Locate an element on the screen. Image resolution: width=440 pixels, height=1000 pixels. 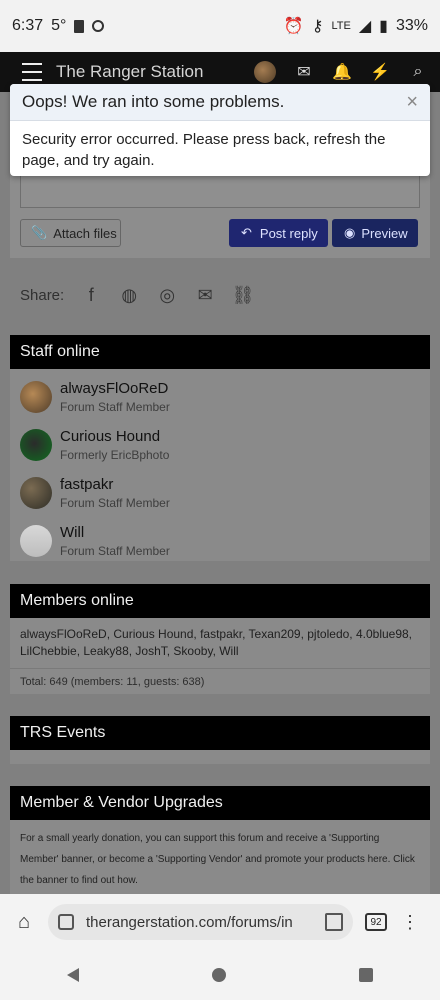
share-bar: Share: f ◍ ◎ ✉ ⛓ is located at coordinates (137, 295).